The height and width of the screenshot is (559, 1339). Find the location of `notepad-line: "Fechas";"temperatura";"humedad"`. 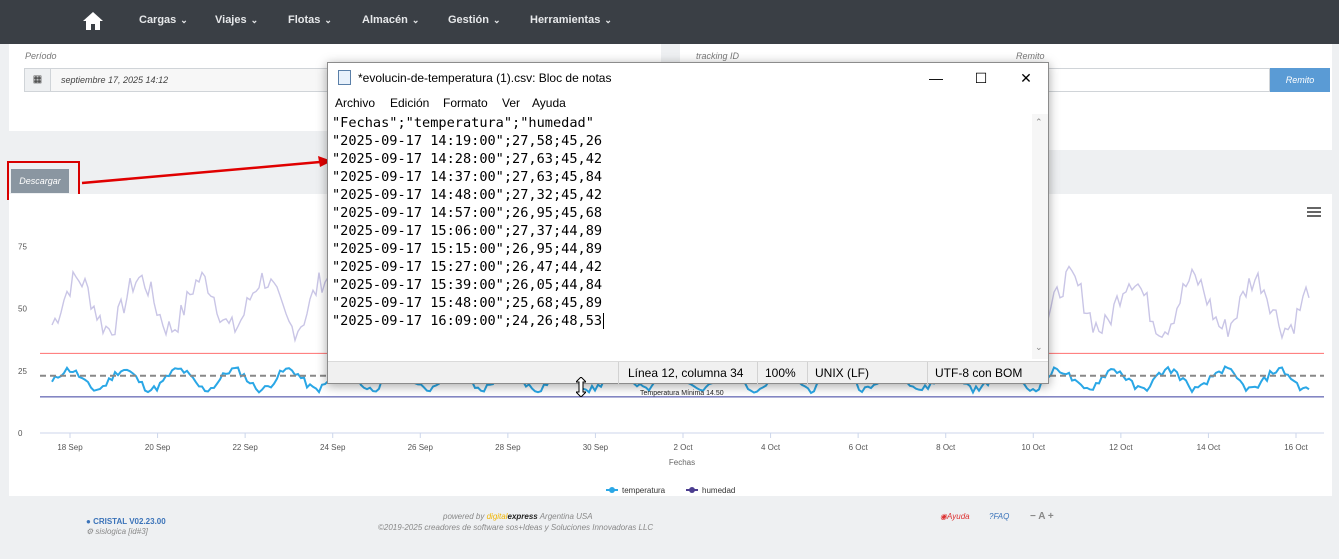

notepad-line: "Fechas";"temperatura";"humedad" is located at coordinates (463, 123).